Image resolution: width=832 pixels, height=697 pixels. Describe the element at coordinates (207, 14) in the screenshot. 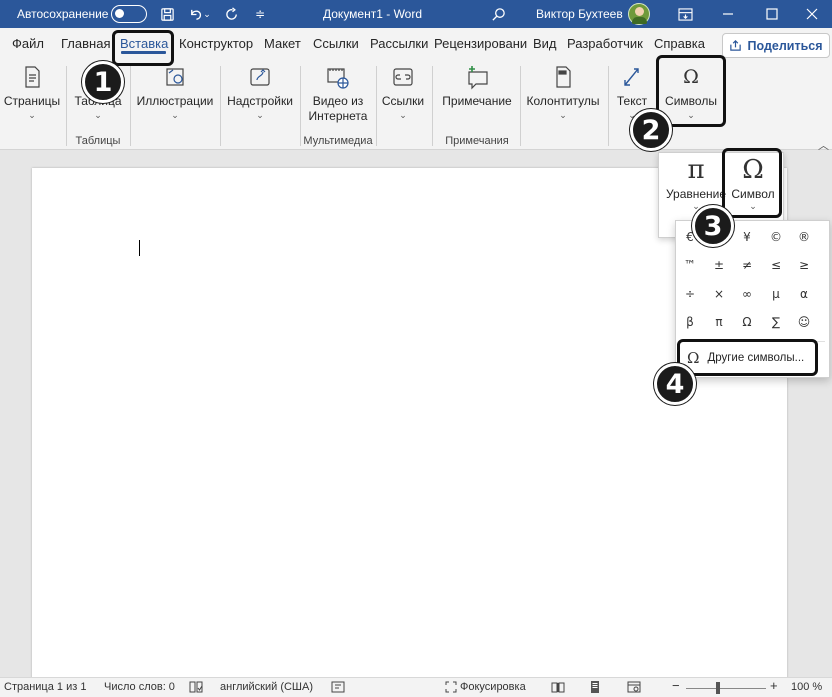

I see `undo-dropdown-icon: ⌄` at that location.